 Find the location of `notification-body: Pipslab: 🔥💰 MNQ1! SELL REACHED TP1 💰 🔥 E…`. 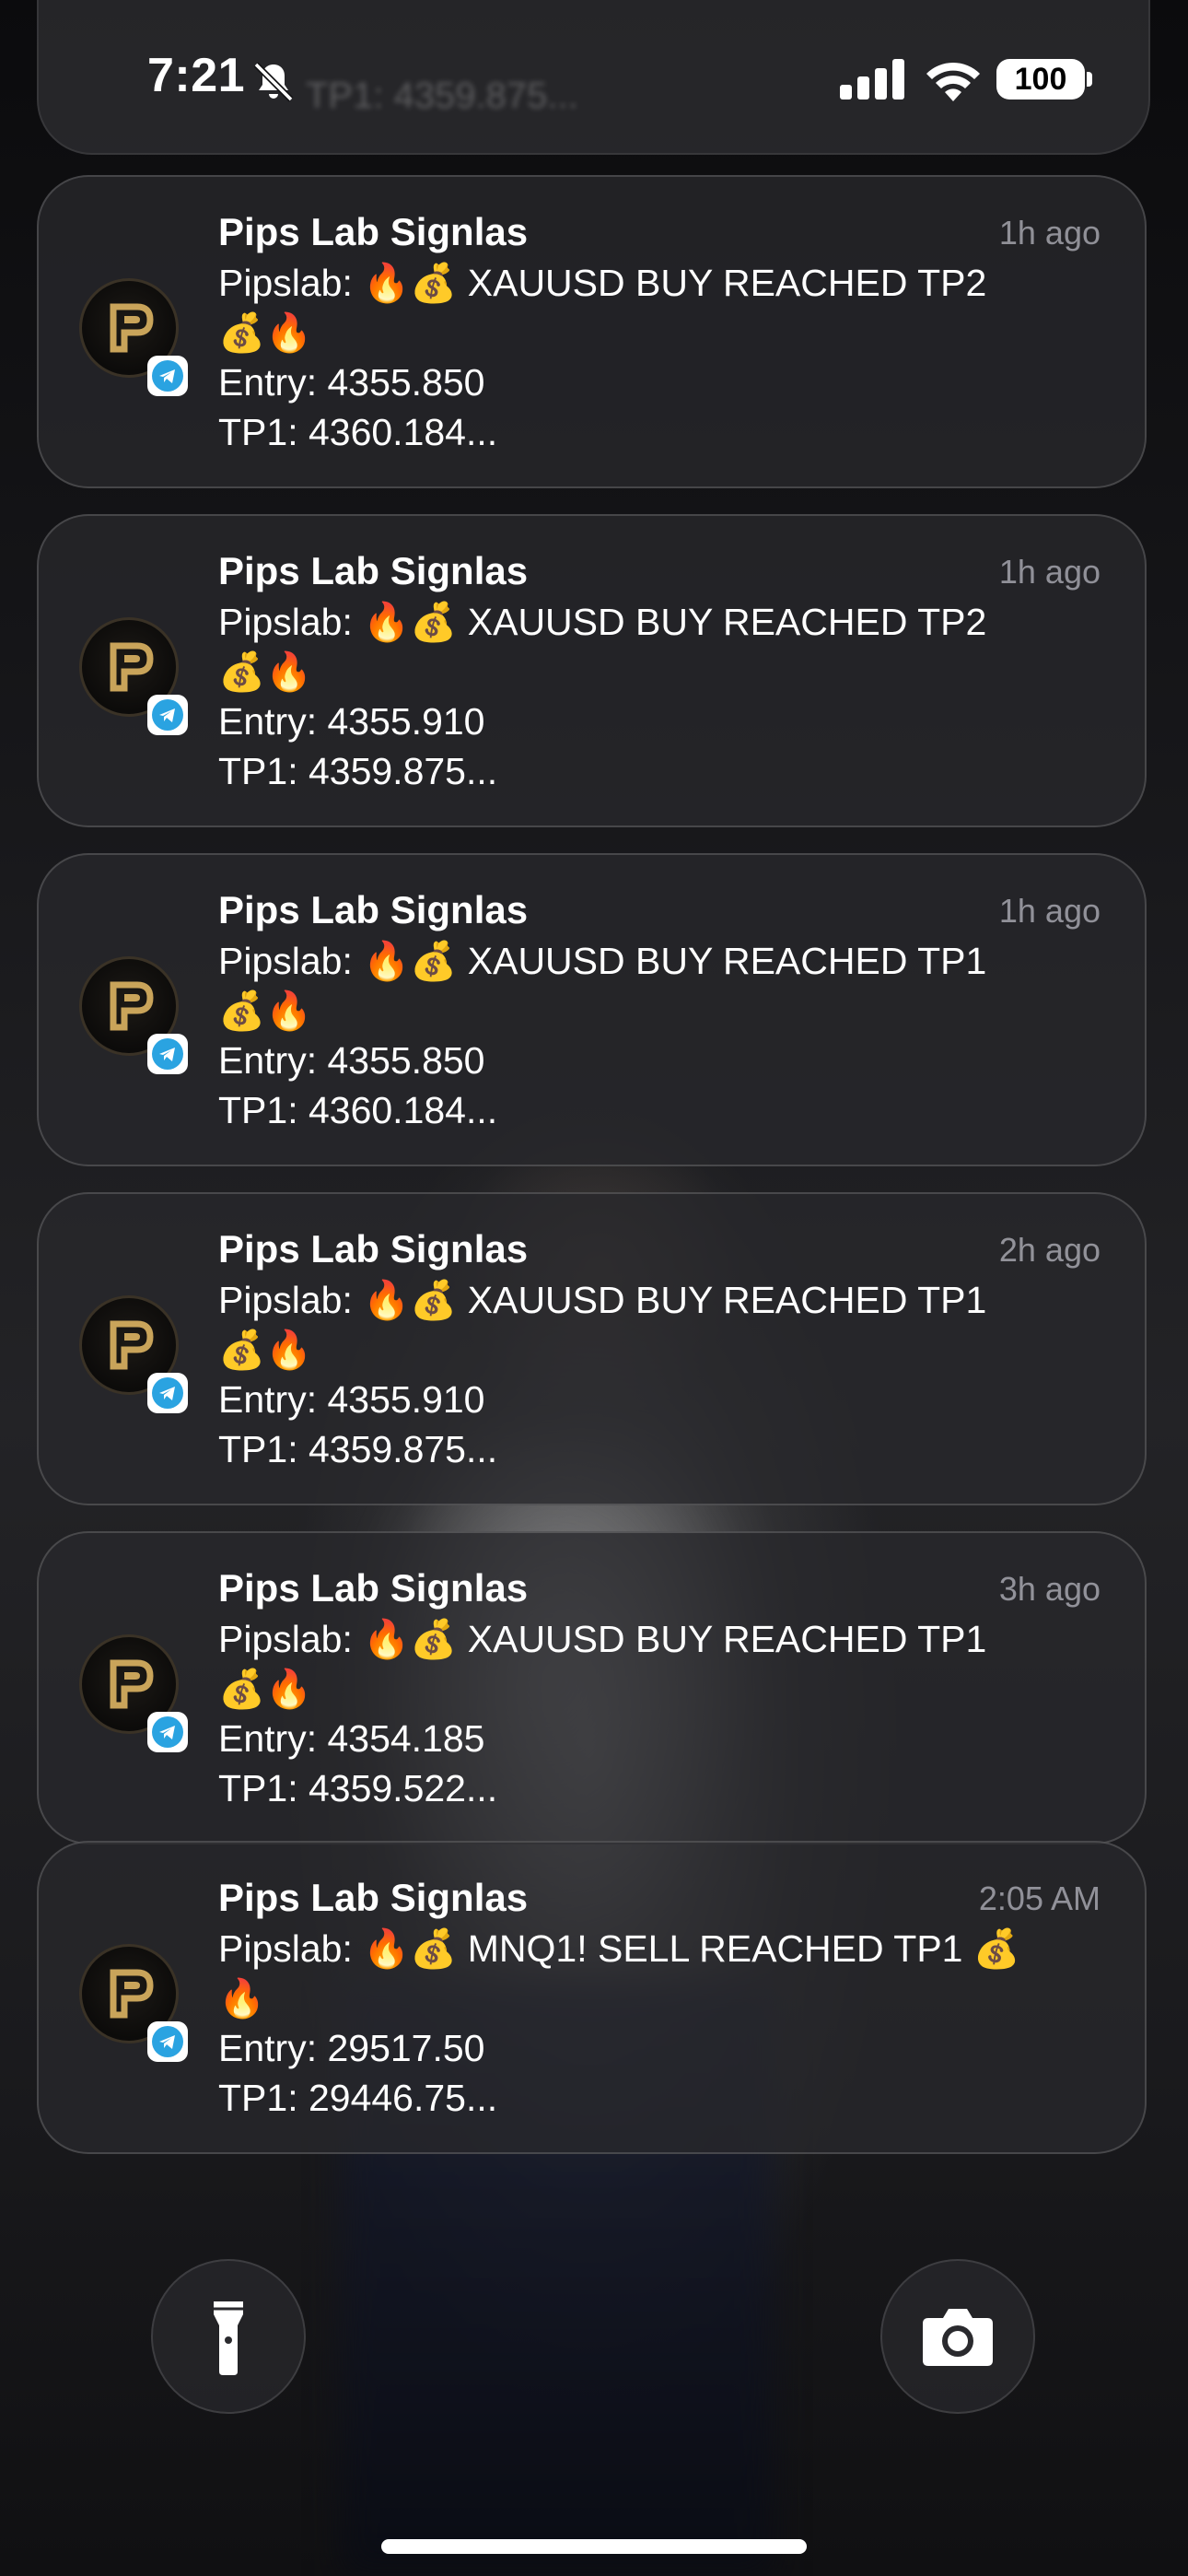

notification-body: Pipslab: 🔥💰 MNQ1! SELL REACHED TP1 💰 🔥 E… is located at coordinates (660, 2023).